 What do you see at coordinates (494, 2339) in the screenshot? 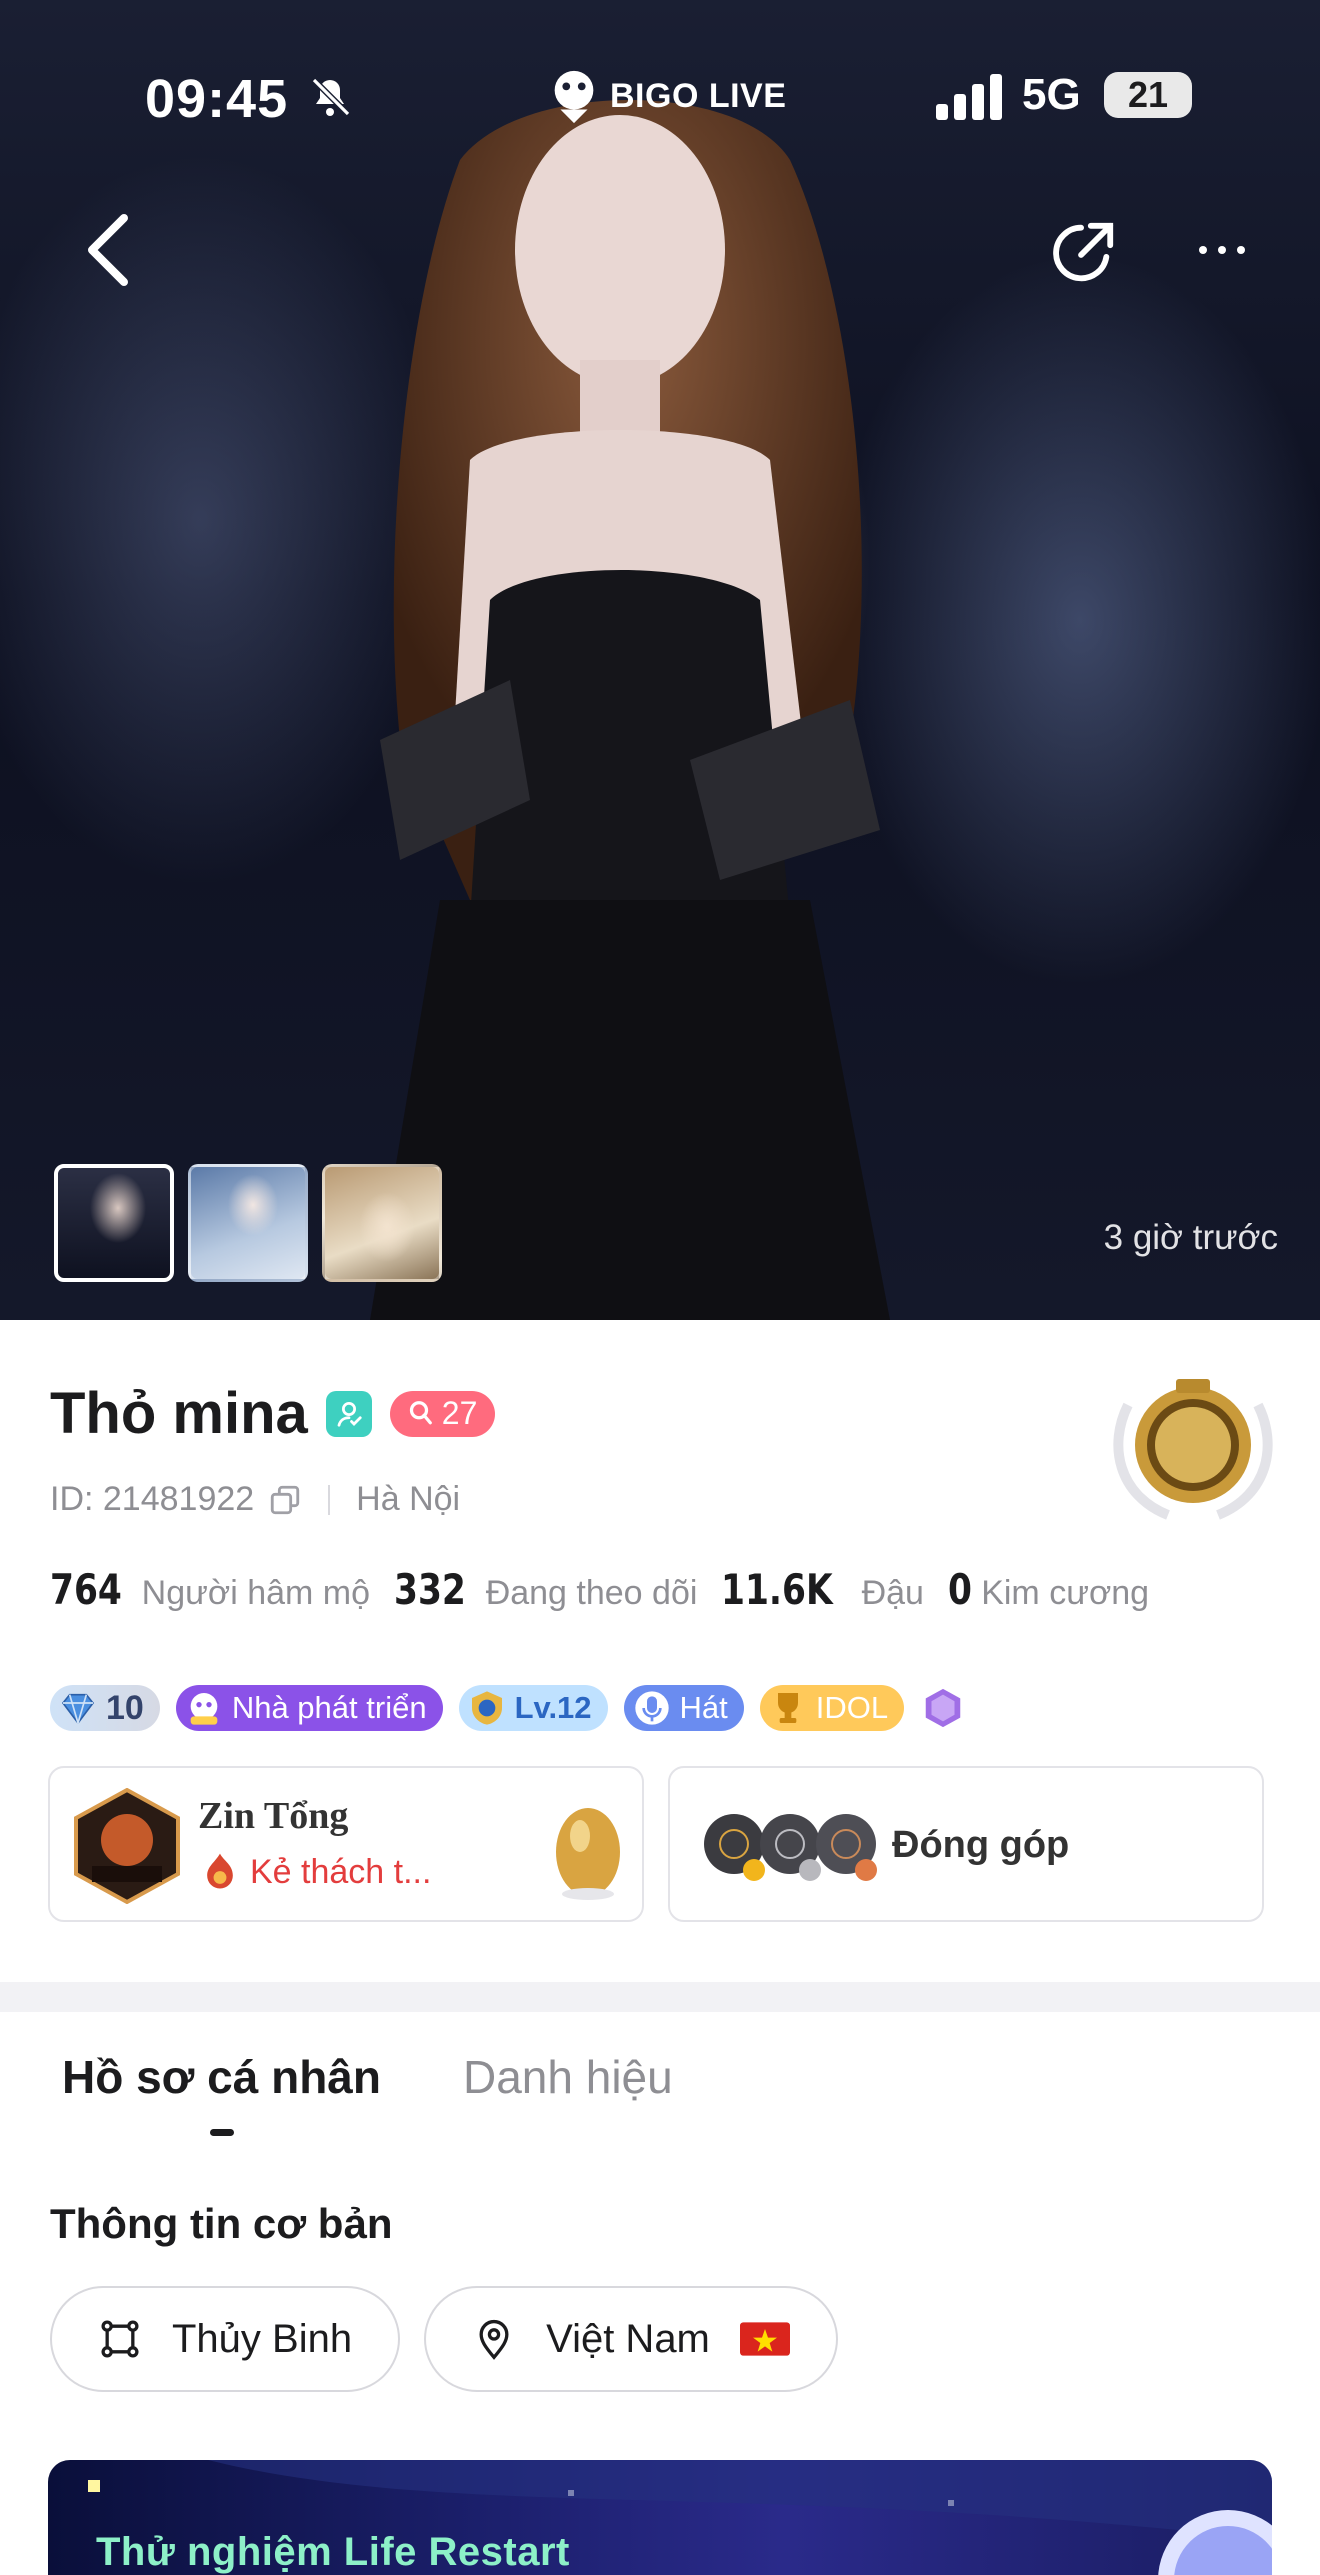
I see `location-pin-icon` at bounding box center [494, 2339].